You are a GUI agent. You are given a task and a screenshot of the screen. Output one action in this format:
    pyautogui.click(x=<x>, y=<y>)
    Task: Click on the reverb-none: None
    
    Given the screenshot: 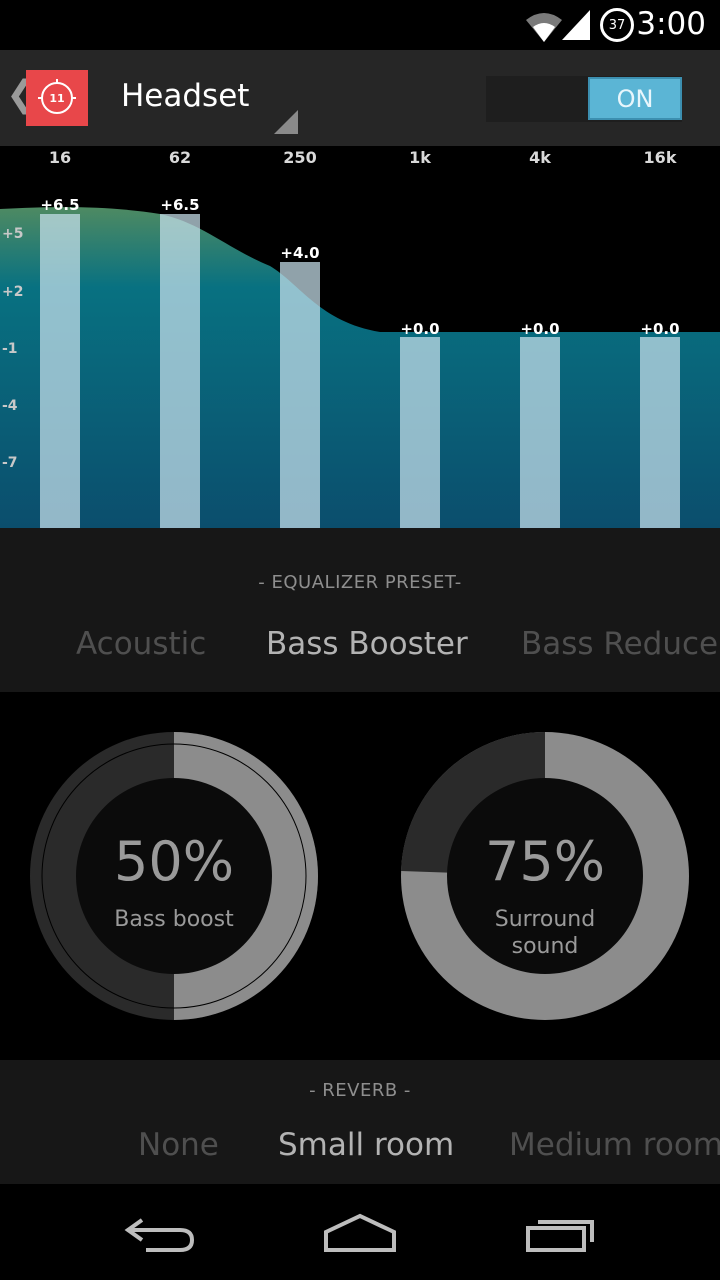 What is the action you would take?
    pyautogui.click(x=178, y=1145)
    